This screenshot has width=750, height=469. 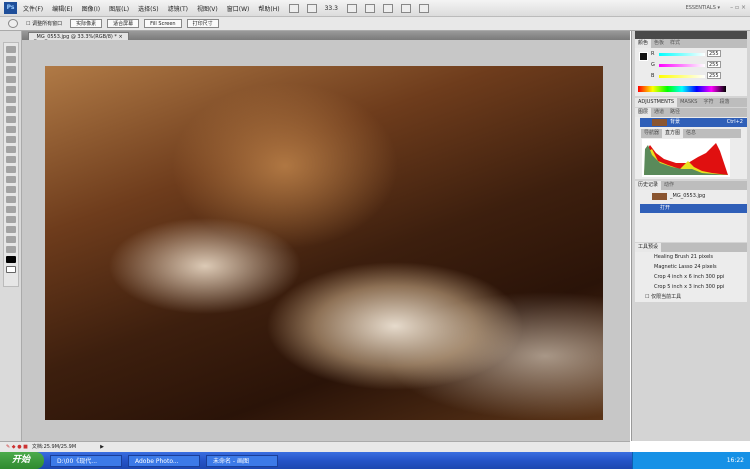 What do you see at coordinates (10, 8) in the screenshot?
I see `photoshop-logo-icon: Ps` at bounding box center [10, 8].